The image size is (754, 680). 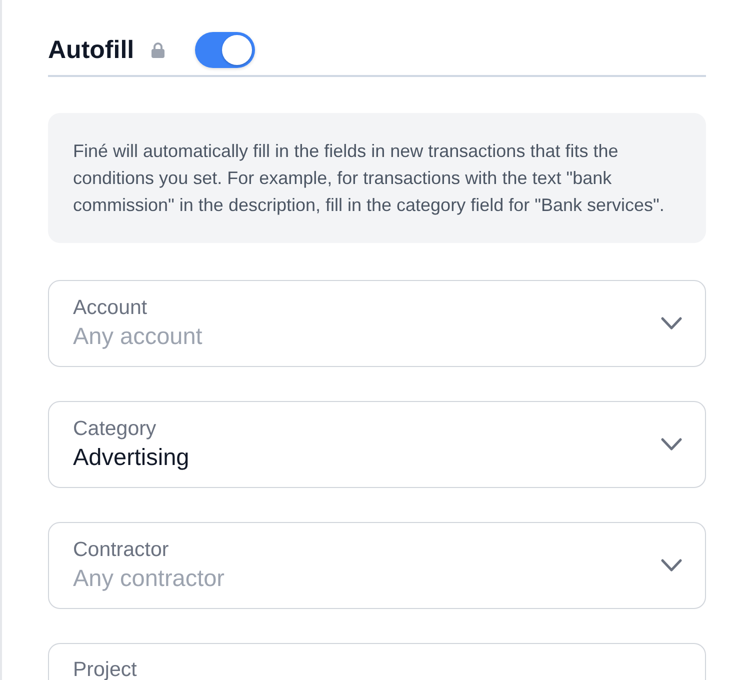 What do you see at coordinates (115, 429) in the screenshot?
I see `field-label: Category` at bounding box center [115, 429].